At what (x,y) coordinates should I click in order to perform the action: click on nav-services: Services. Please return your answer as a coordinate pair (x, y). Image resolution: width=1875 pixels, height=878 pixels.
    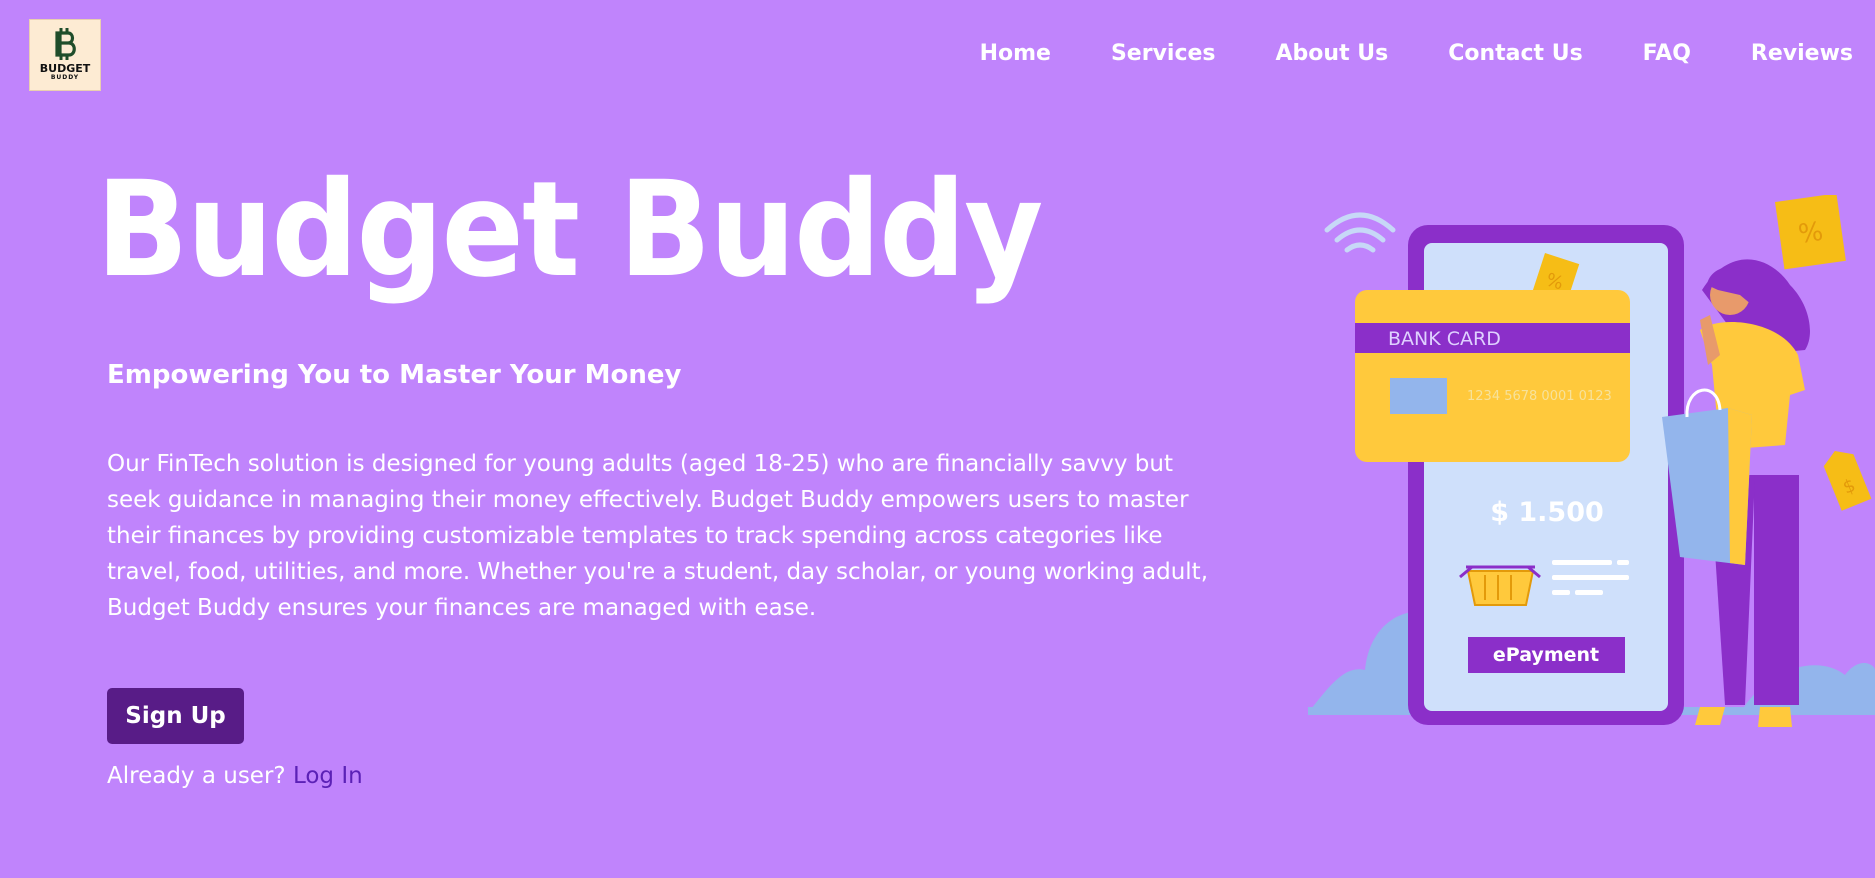
    Looking at the image, I should click on (1163, 53).